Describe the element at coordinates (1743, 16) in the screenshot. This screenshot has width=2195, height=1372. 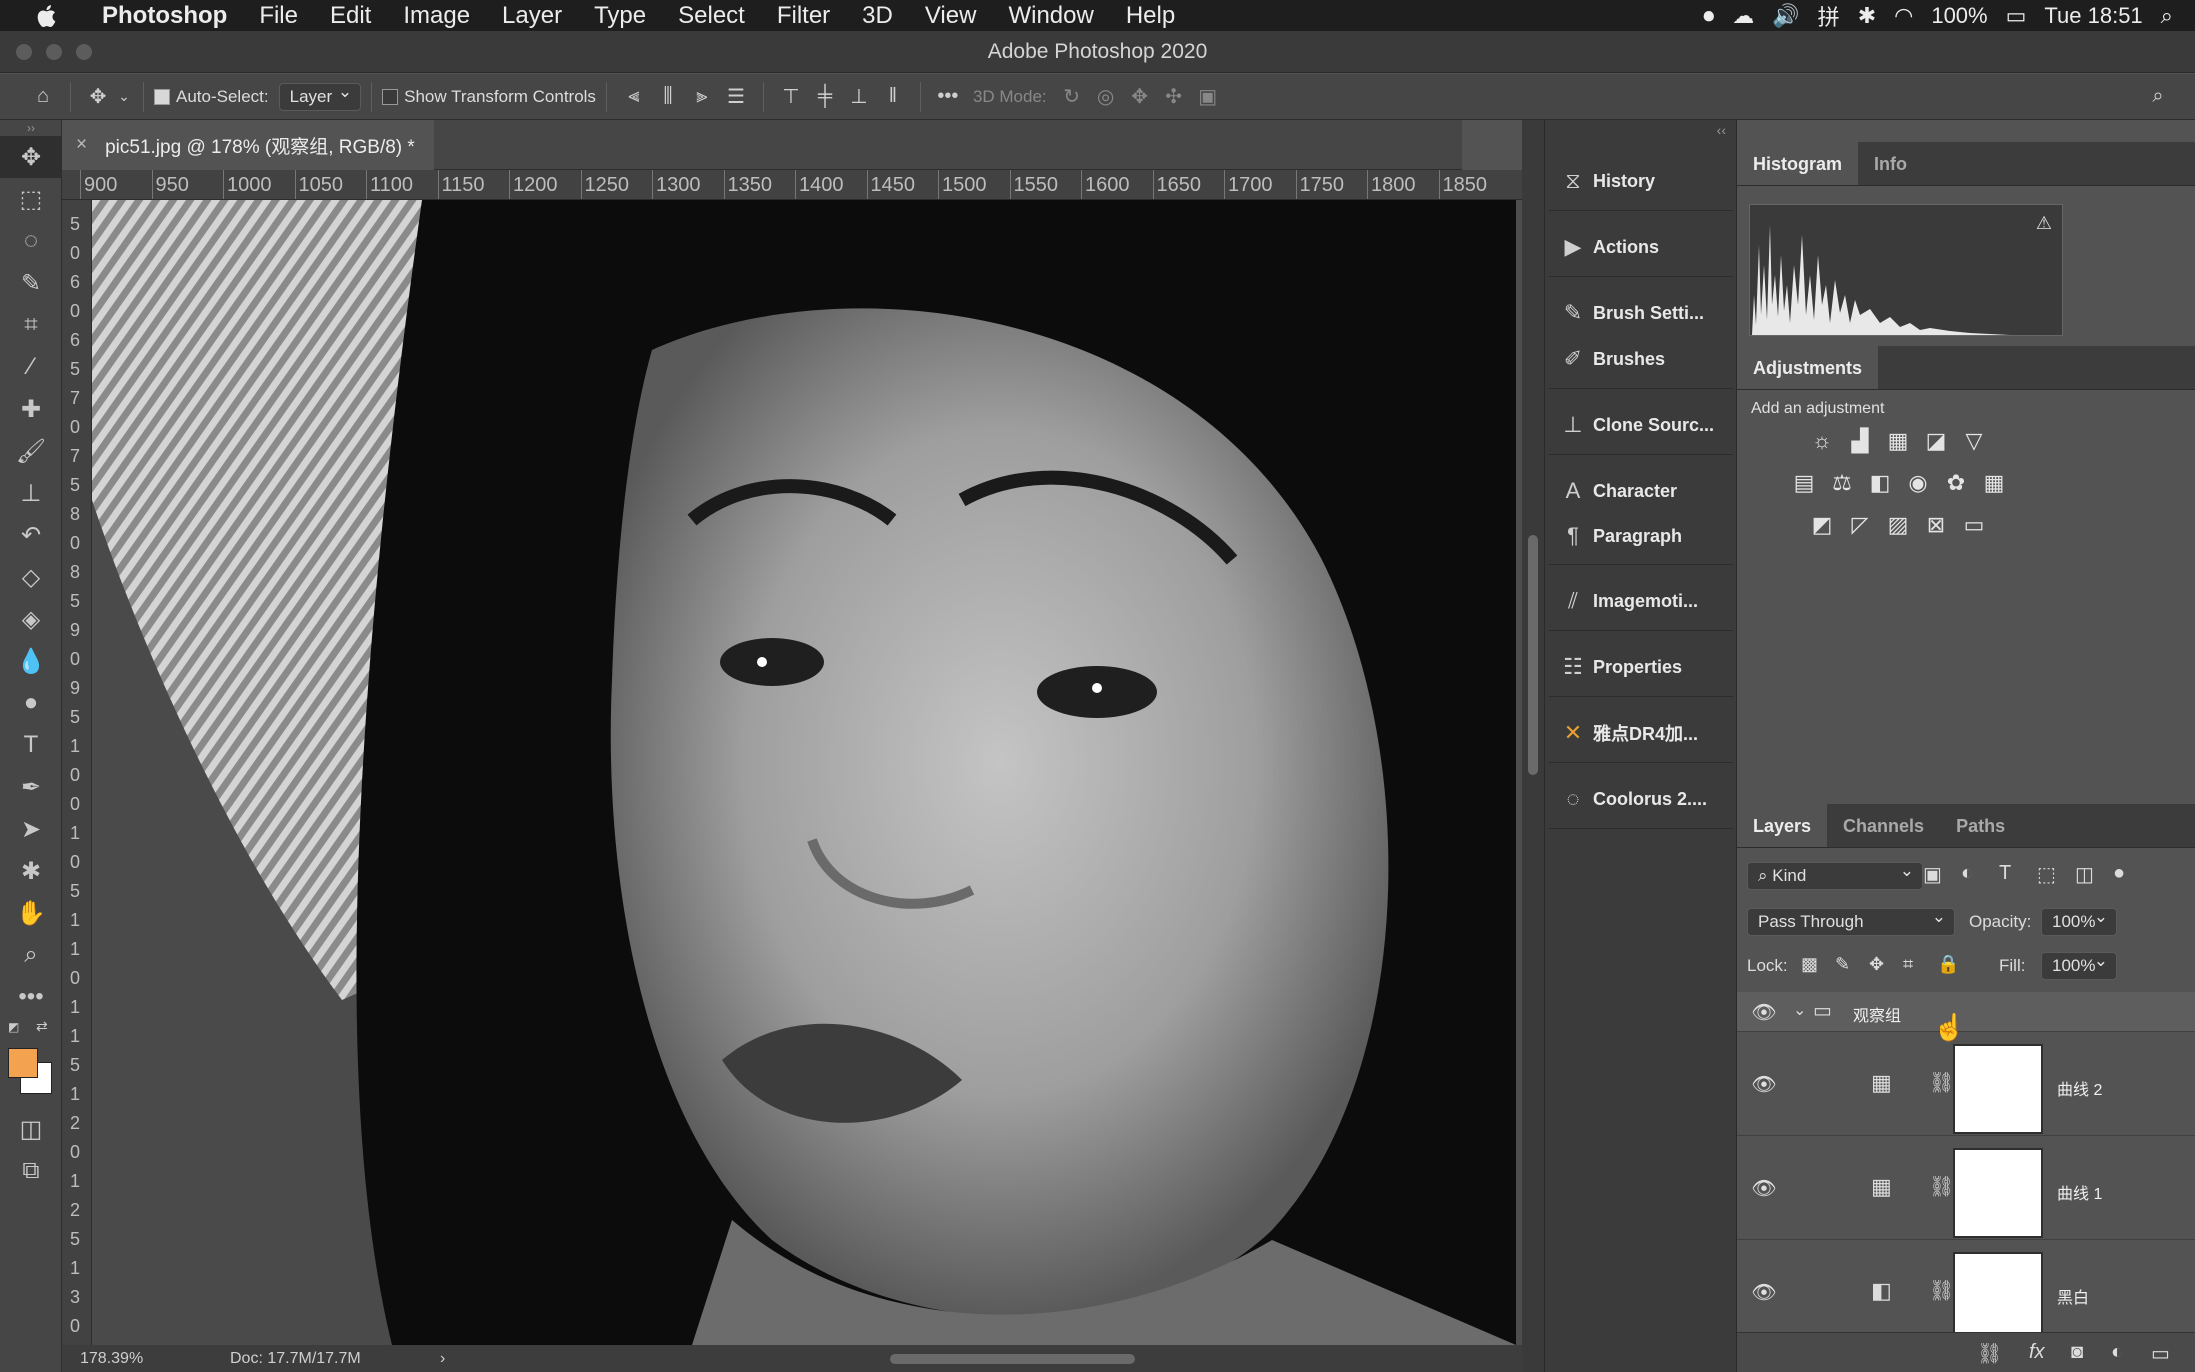
I see `creative-cloud-icon: ☁` at that location.